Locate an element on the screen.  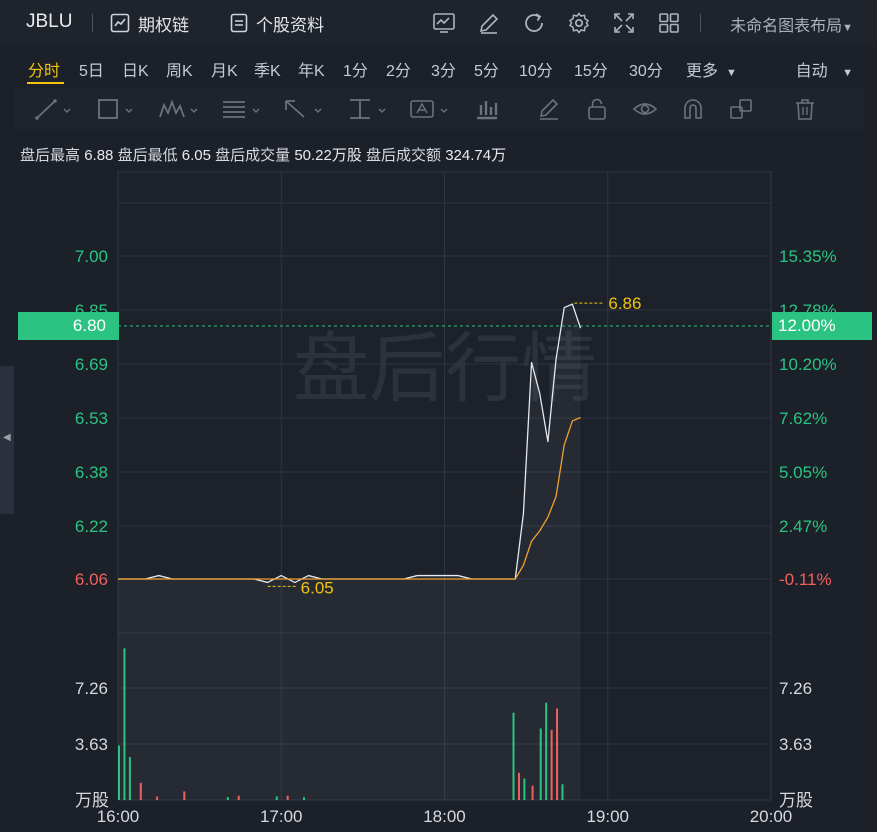
lock-icon is located at coordinates (597, 109).